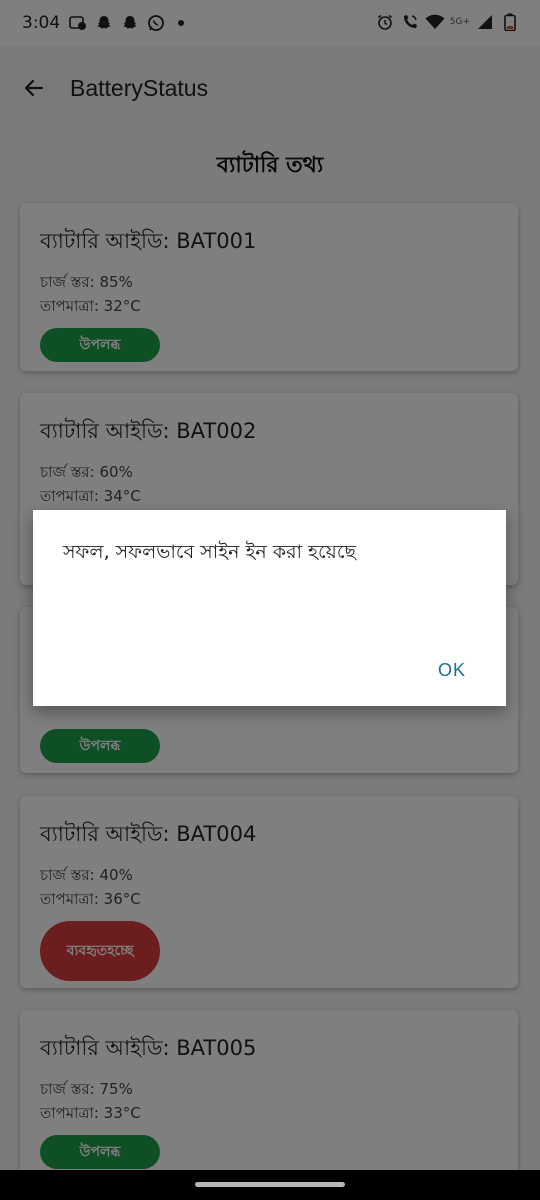 The image size is (540, 1200). Describe the element at coordinates (210, 552) in the screenshot. I see `dialog-message: সফল, সফলভাবে সাইন ইন করা হয়েছে` at that location.